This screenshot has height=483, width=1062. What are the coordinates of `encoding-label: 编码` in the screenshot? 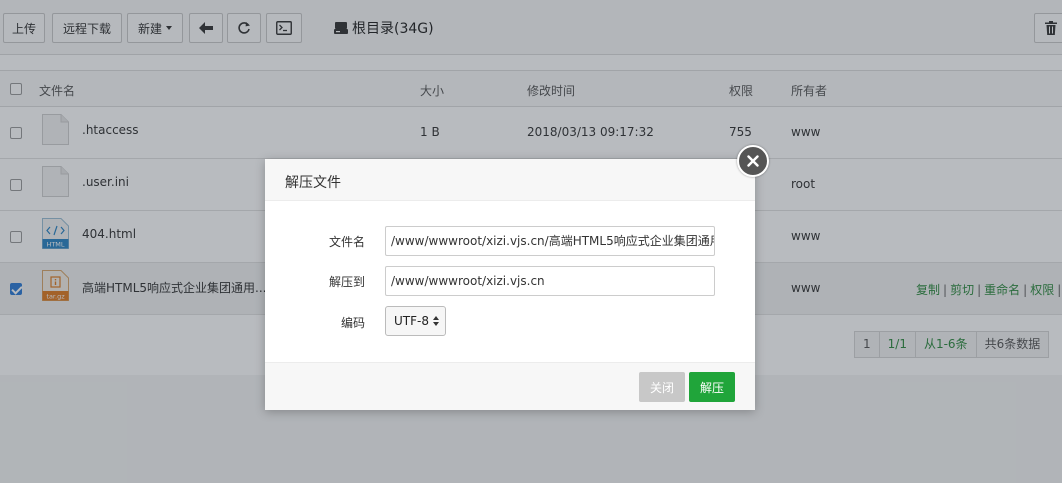 It's located at (352, 323).